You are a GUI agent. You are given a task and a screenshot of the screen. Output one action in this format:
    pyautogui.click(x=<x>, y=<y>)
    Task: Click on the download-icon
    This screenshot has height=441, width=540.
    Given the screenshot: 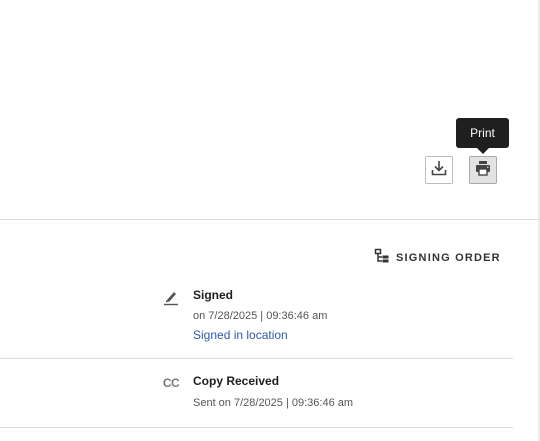 What is the action you would take?
    pyautogui.click(x=439, y=170)
    